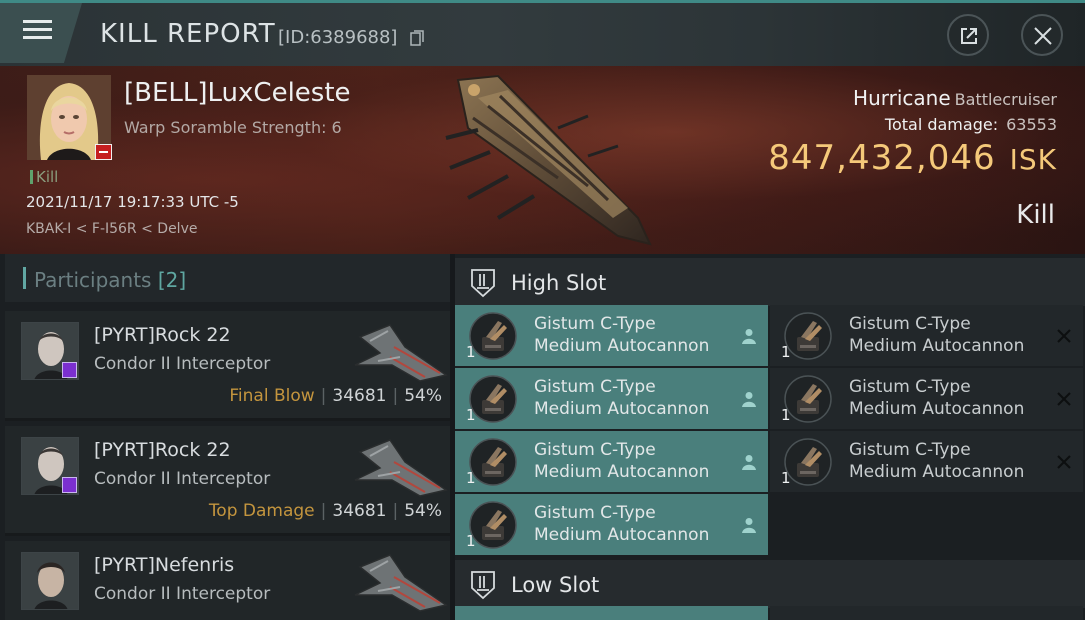  I want to click on high-slot-header: High Slot, so click(770, 282).